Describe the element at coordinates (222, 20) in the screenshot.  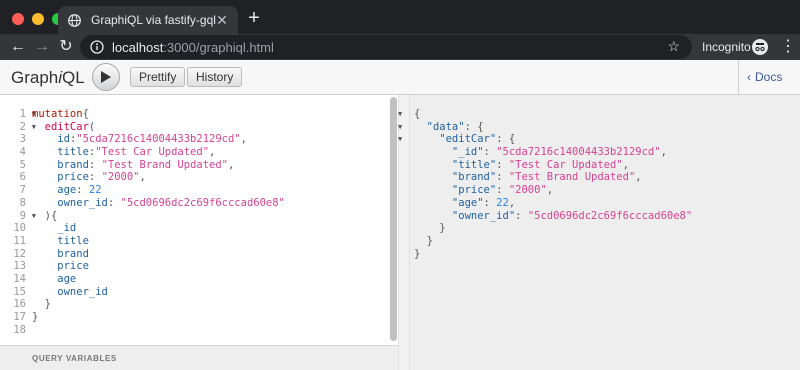
I see `close-tab-icon: ✕` at that location.